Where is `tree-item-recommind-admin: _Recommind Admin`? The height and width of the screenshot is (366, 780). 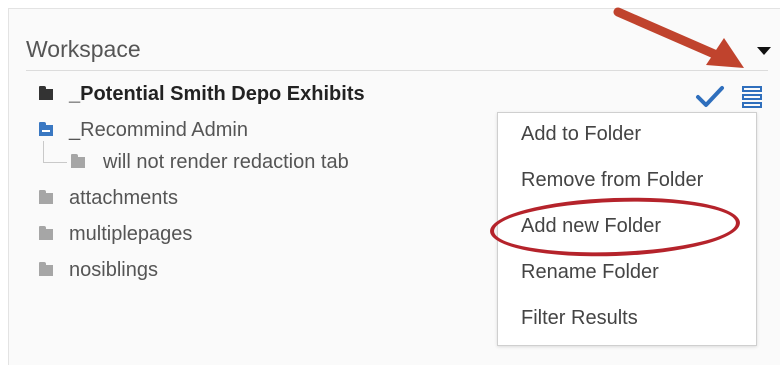 tree-item-recommind-admin: _Recommind Admin is located at coordinates (143, 130).